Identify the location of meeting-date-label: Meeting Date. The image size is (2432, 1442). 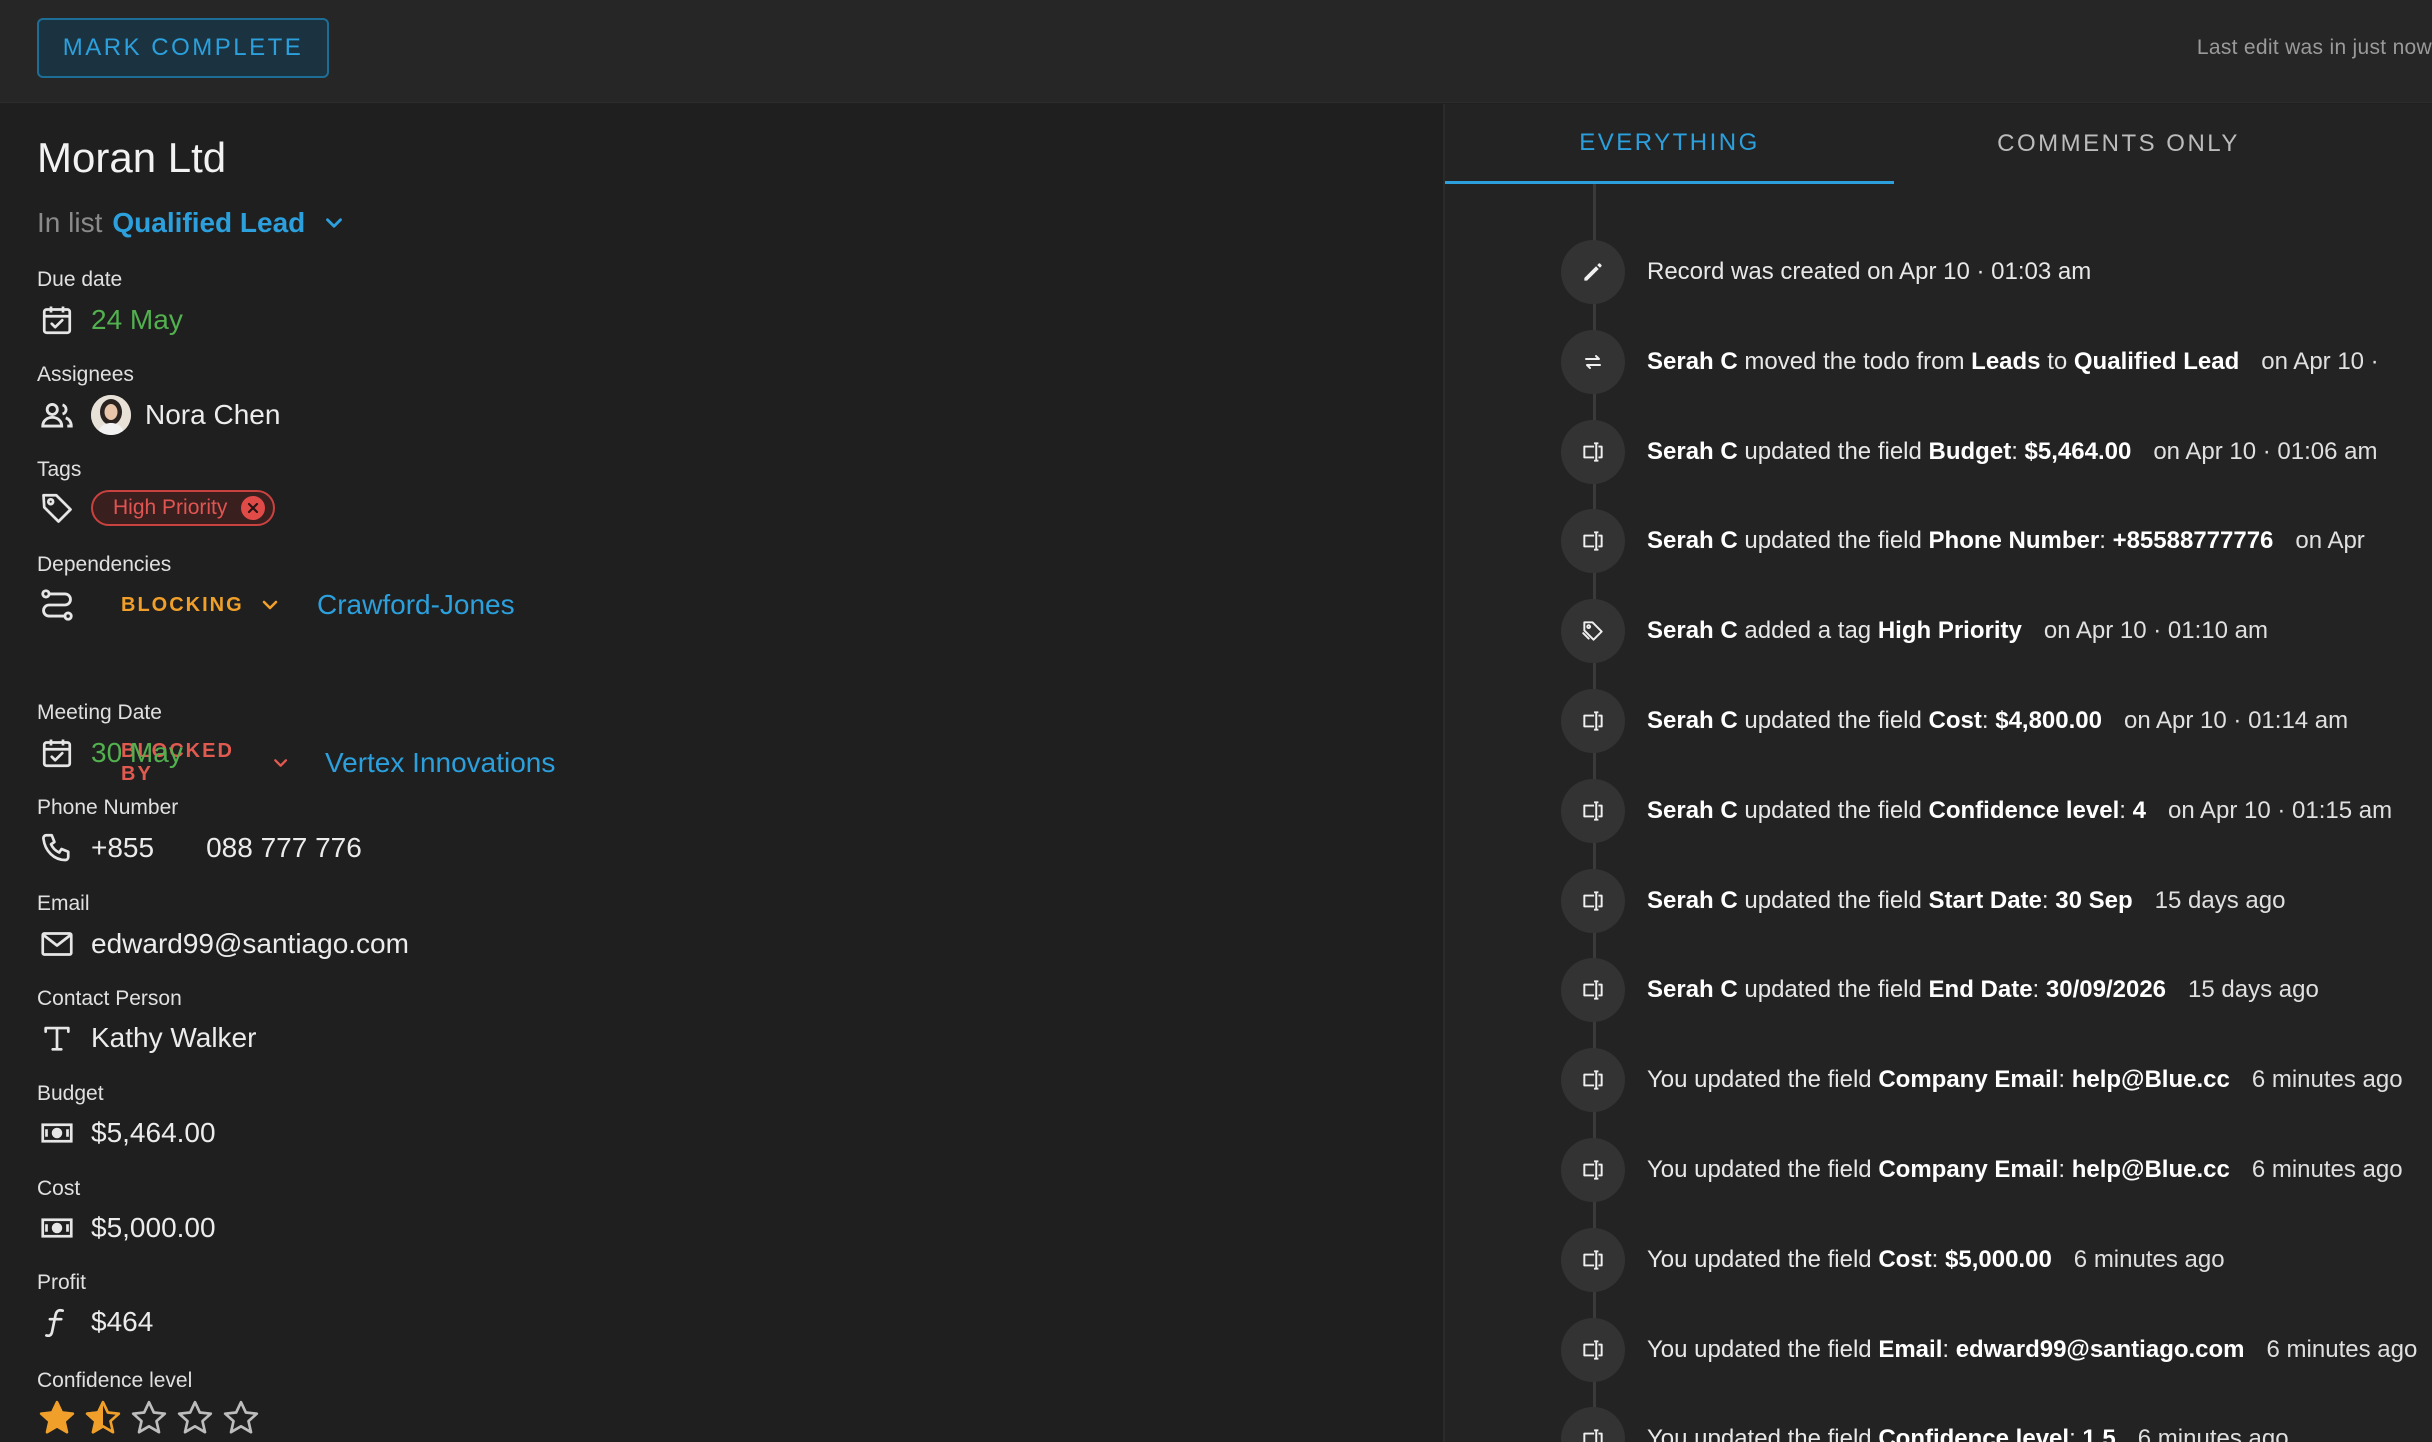
(99, 712).